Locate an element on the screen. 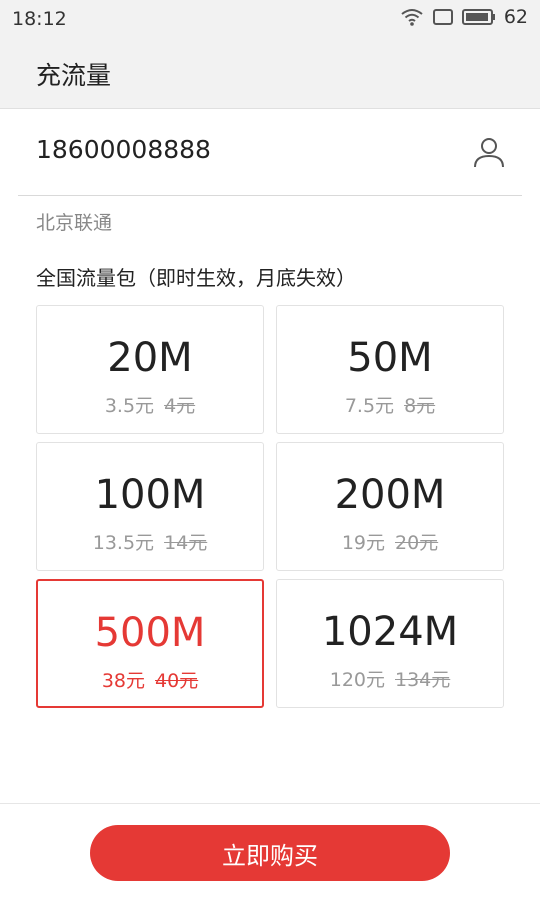  package-size: 500M is located at coordinates (150, 633).